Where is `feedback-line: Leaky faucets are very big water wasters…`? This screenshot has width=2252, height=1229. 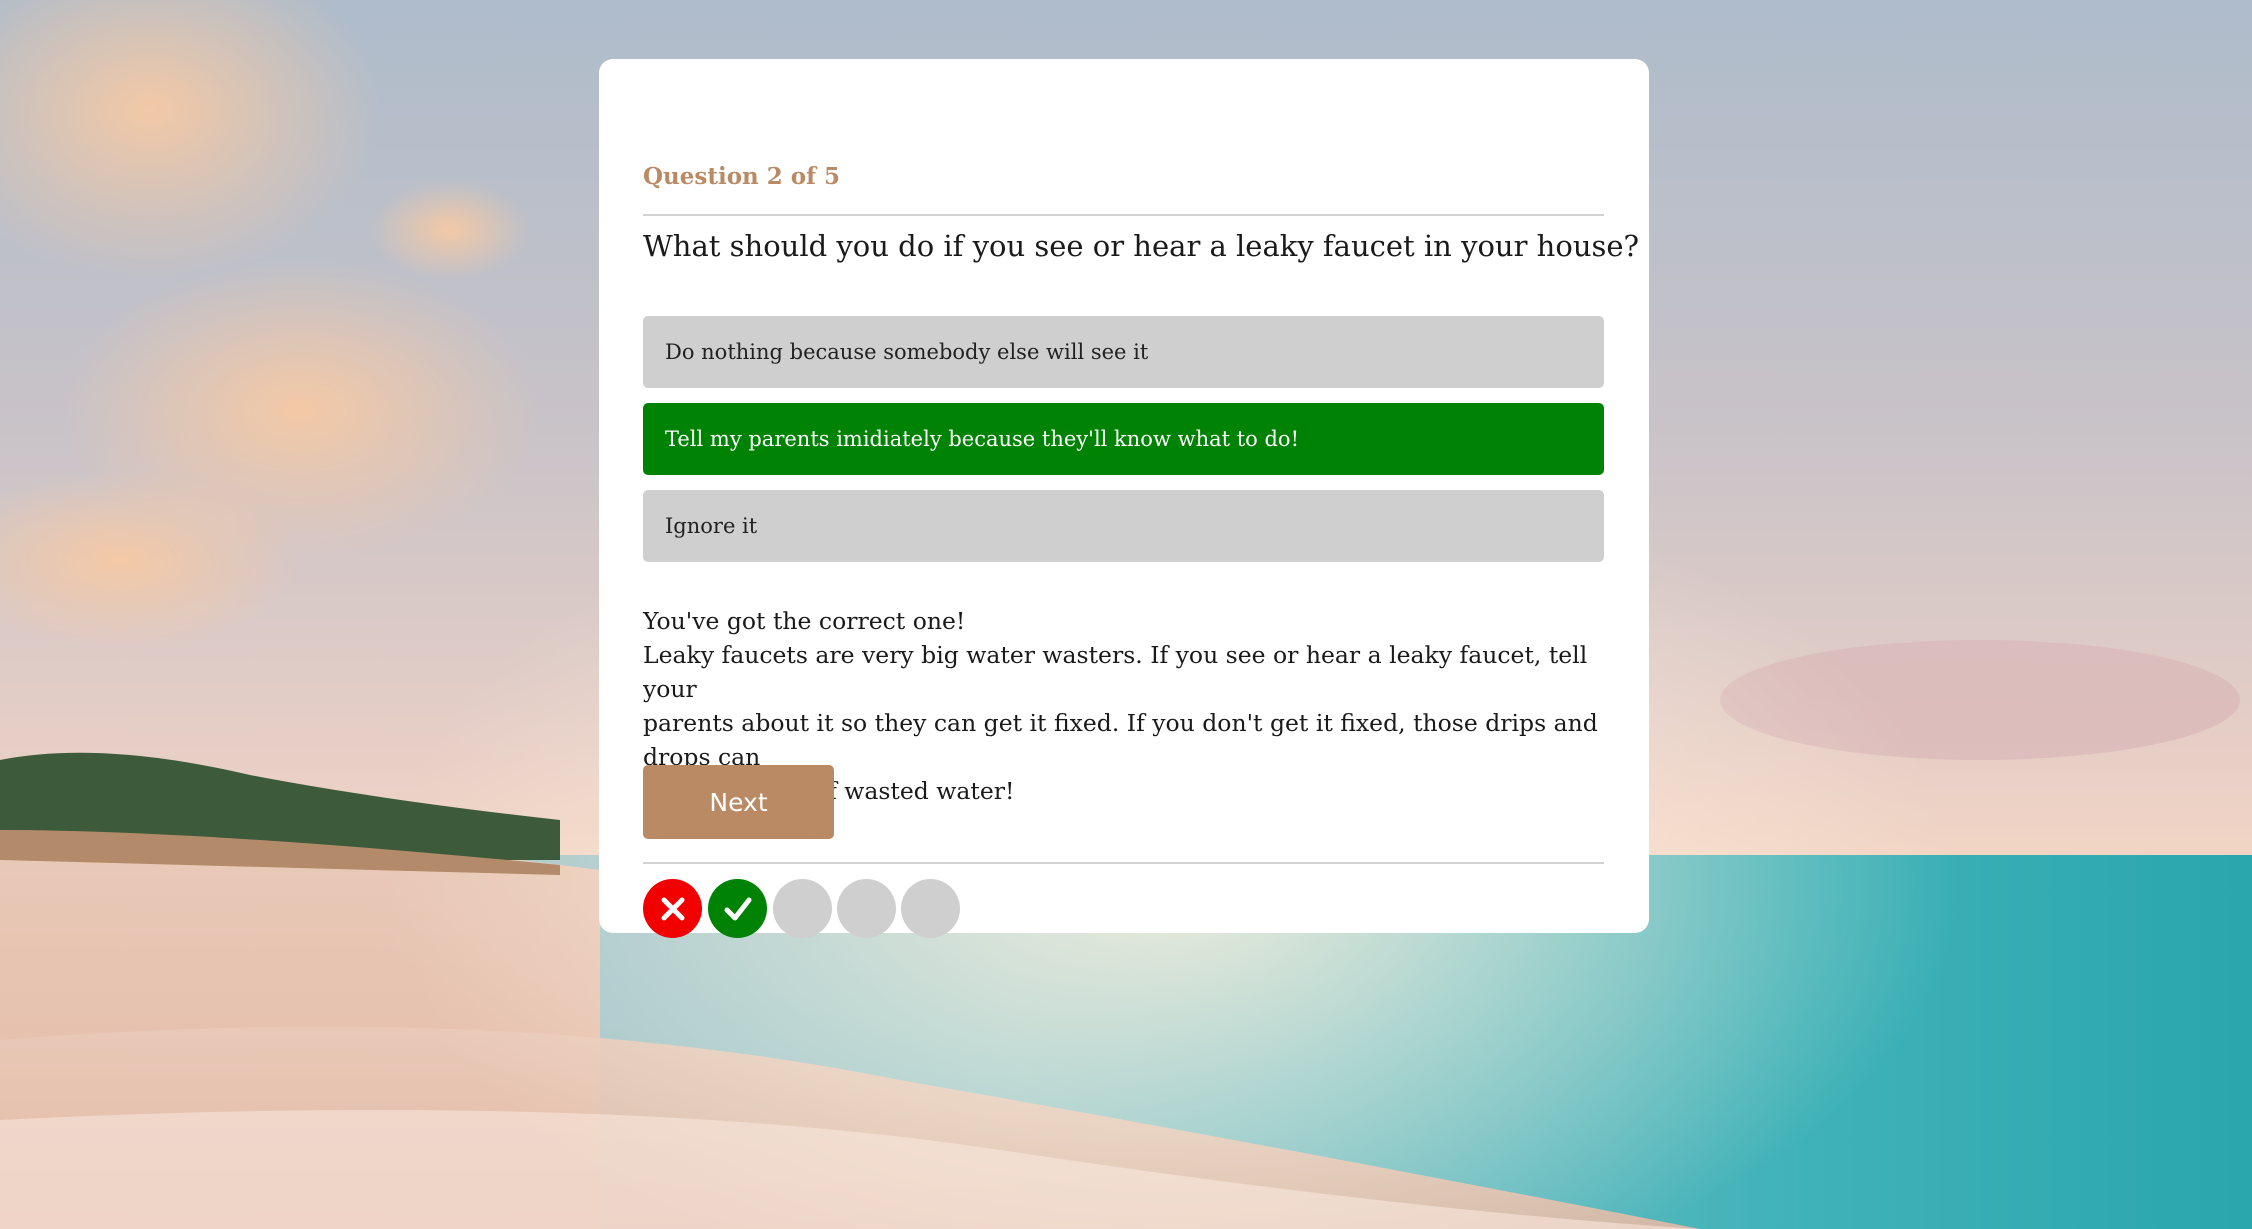 feedback-line: Leaky faucets are very big water wasters… is located at coordinates (1115, 672).